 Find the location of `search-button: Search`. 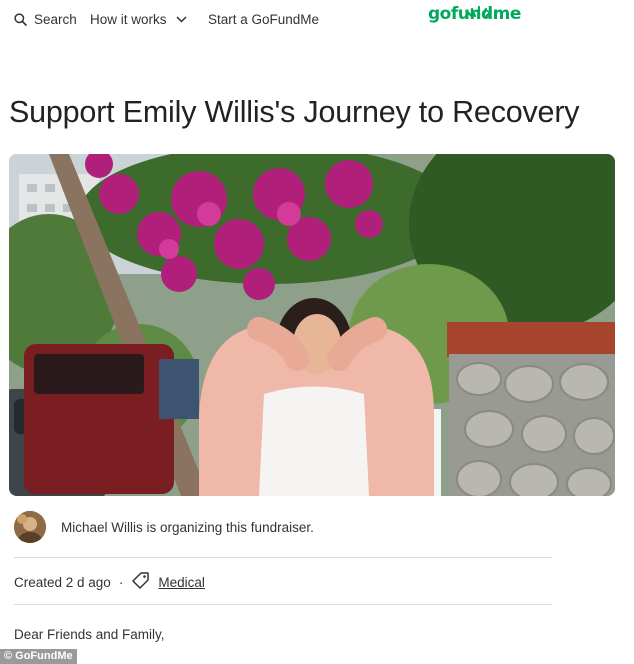

search-button: Search is located at coordinates (45, 19).